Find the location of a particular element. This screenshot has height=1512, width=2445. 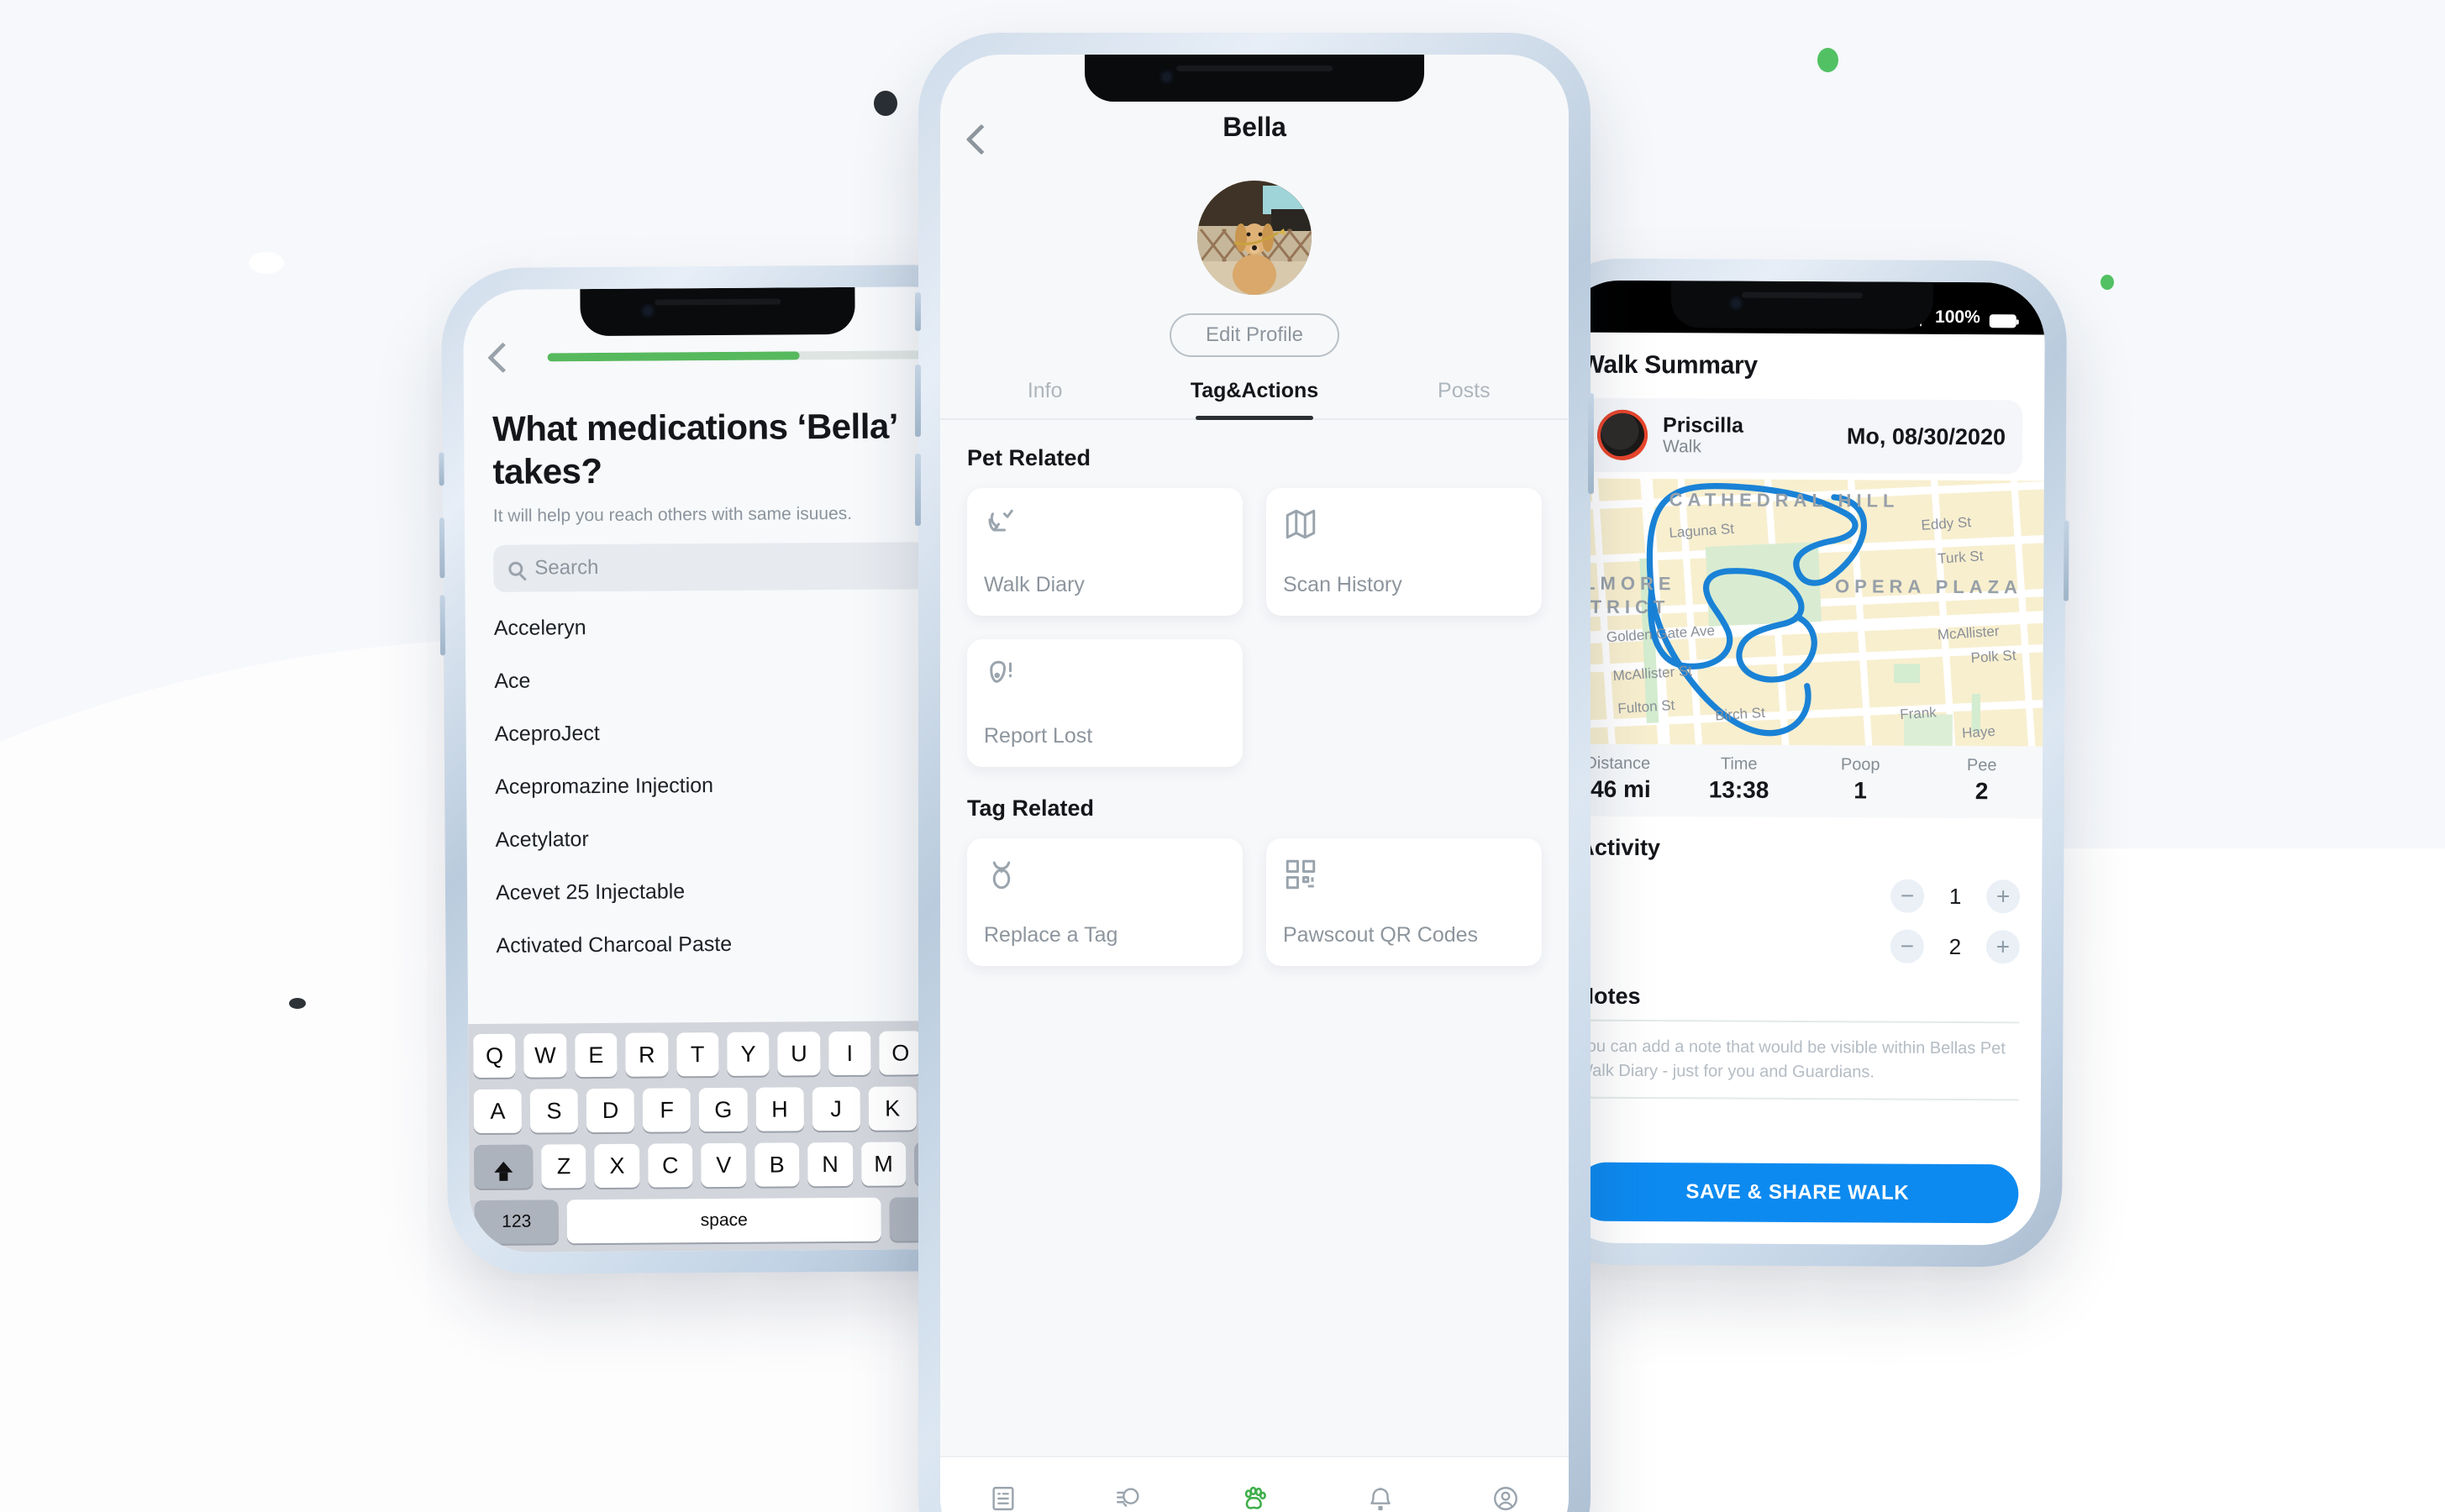

list-item: Ace is located at coordinates (720, 681).